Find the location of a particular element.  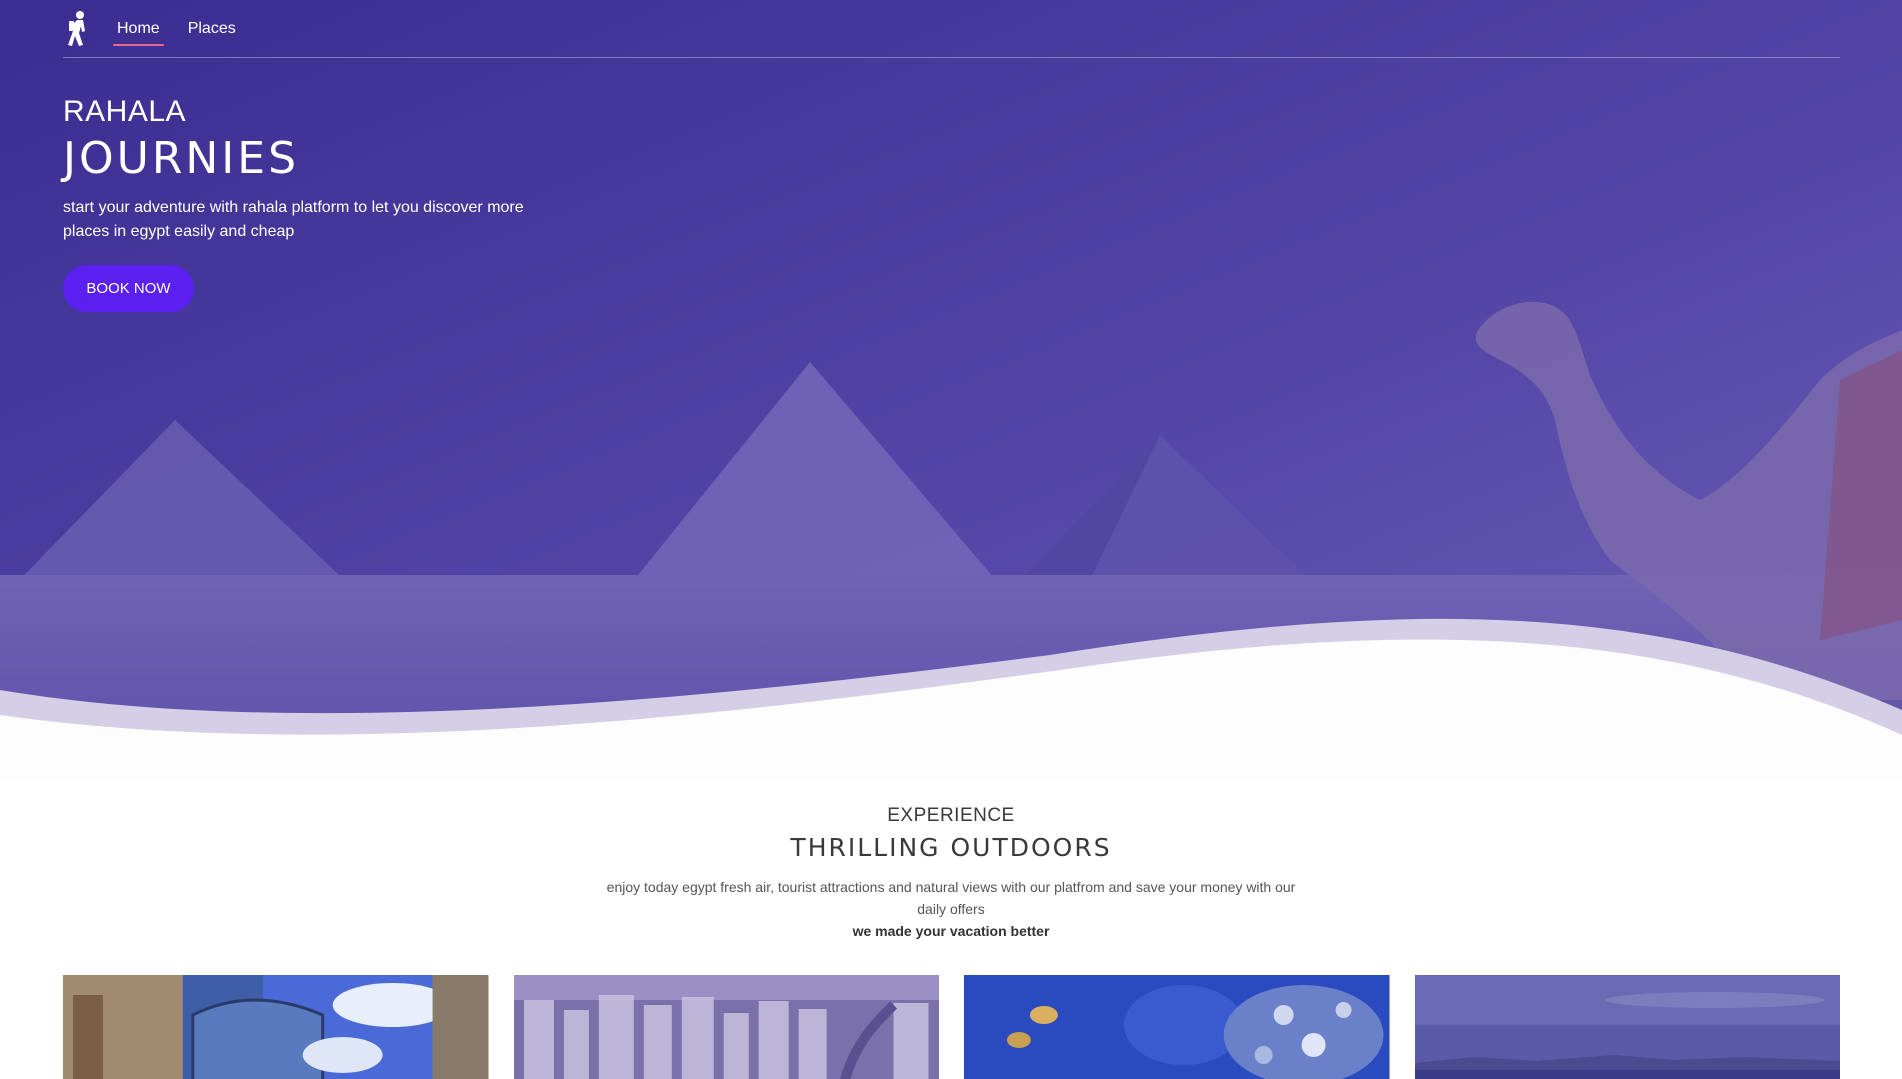

card-image-old-city is located at coordinates (276, 1027).